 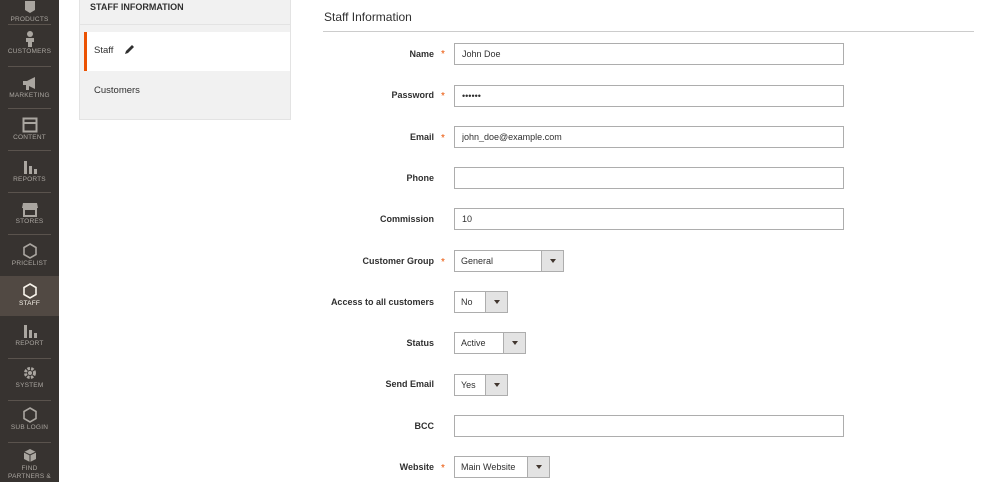 I want to click on access-all-customers-label: Access to all customers, so click(x=382, y=302).